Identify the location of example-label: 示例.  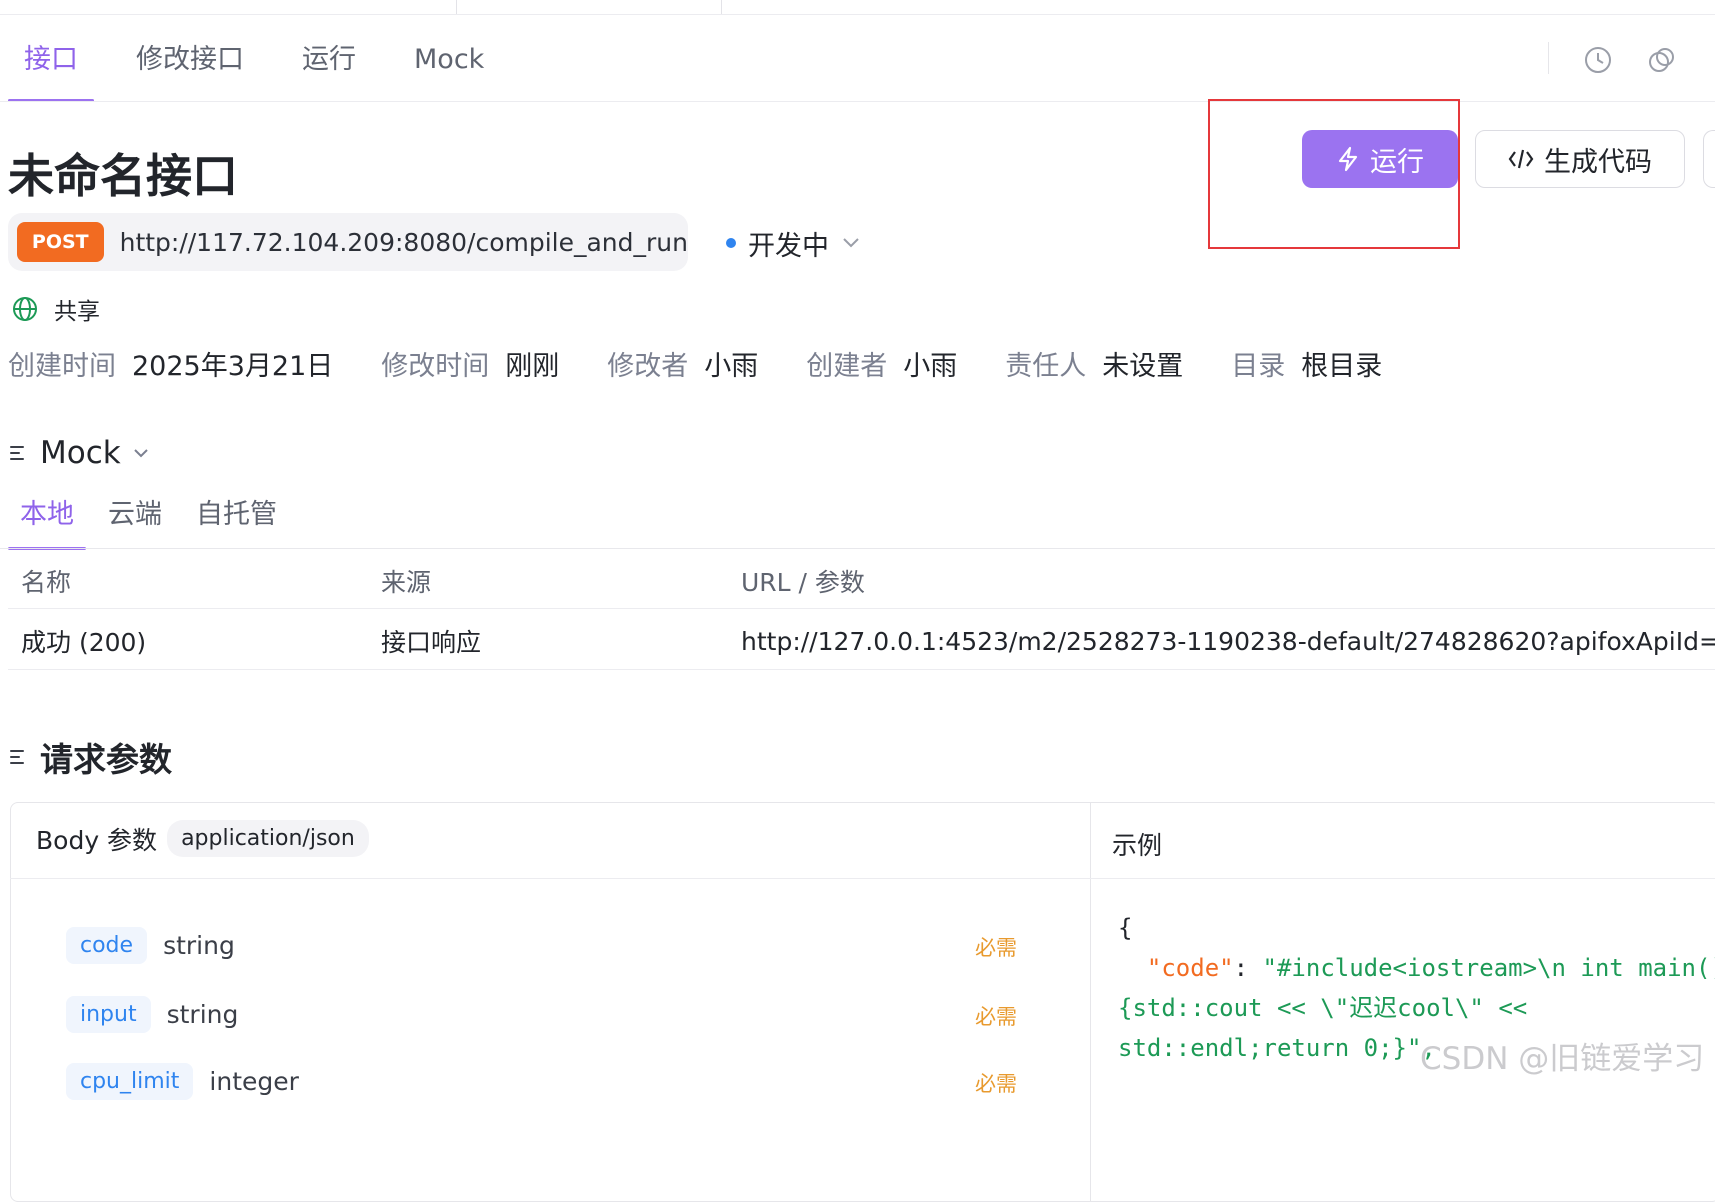
(1137, 845).